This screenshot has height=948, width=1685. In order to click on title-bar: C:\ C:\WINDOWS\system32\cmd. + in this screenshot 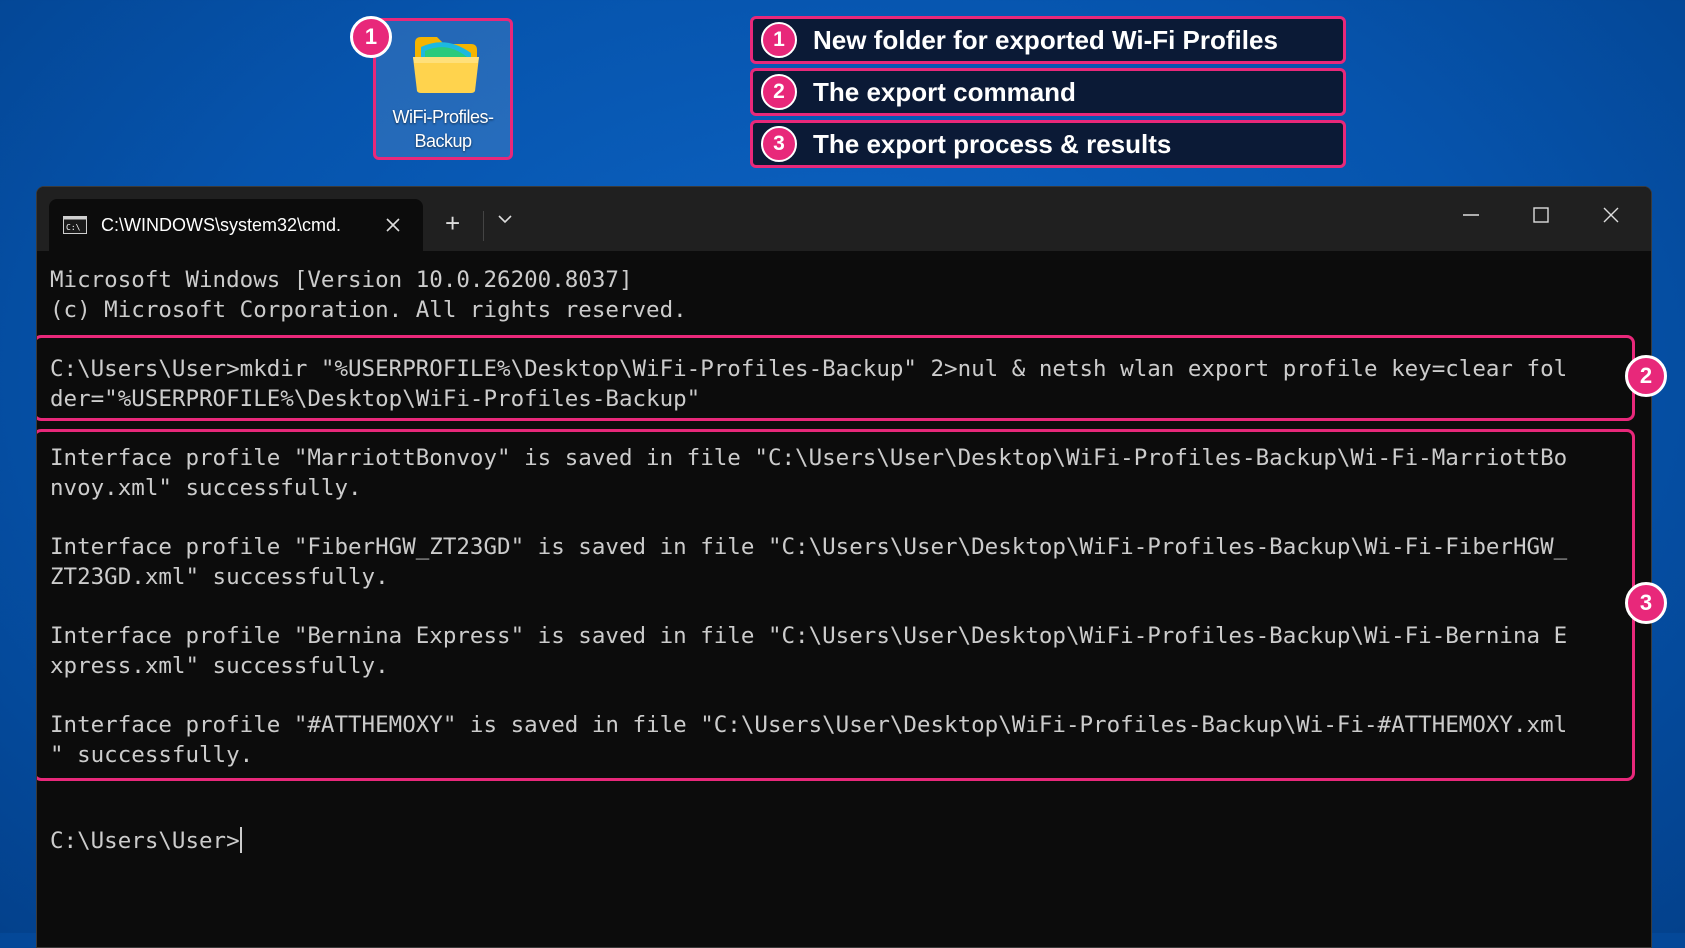, I will do `click(844, 219)`.